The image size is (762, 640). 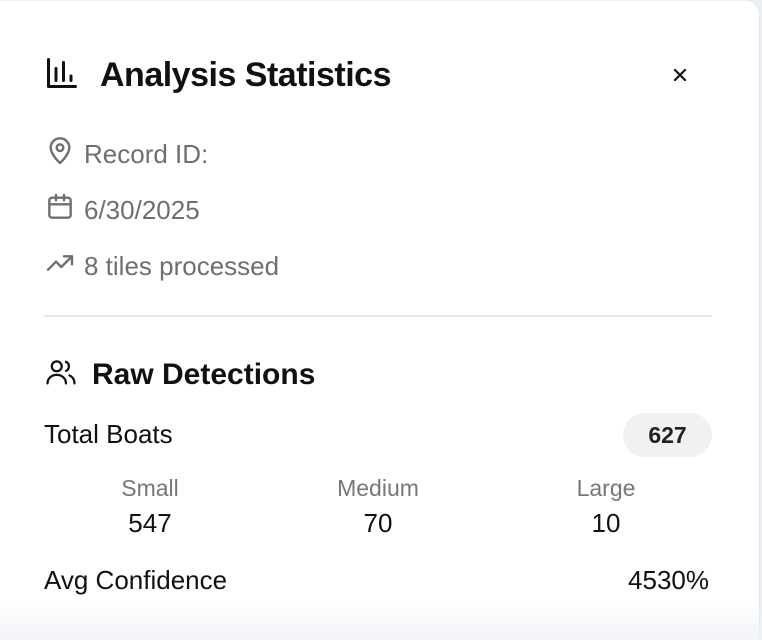 I want to click on divider, so click(x=378, y=316).